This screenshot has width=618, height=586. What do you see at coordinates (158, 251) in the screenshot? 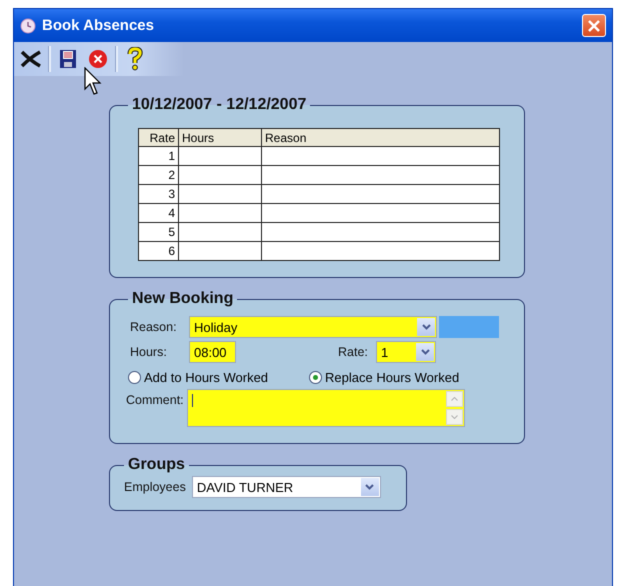
I see `table-cell: 6` at bounding box center [158, 251].